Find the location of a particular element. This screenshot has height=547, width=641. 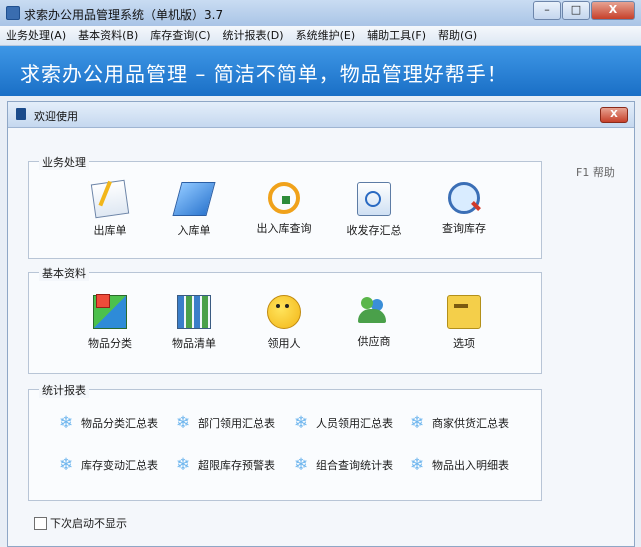

tile-stock-query: 查询库存 is located at coordinates (464, 209).